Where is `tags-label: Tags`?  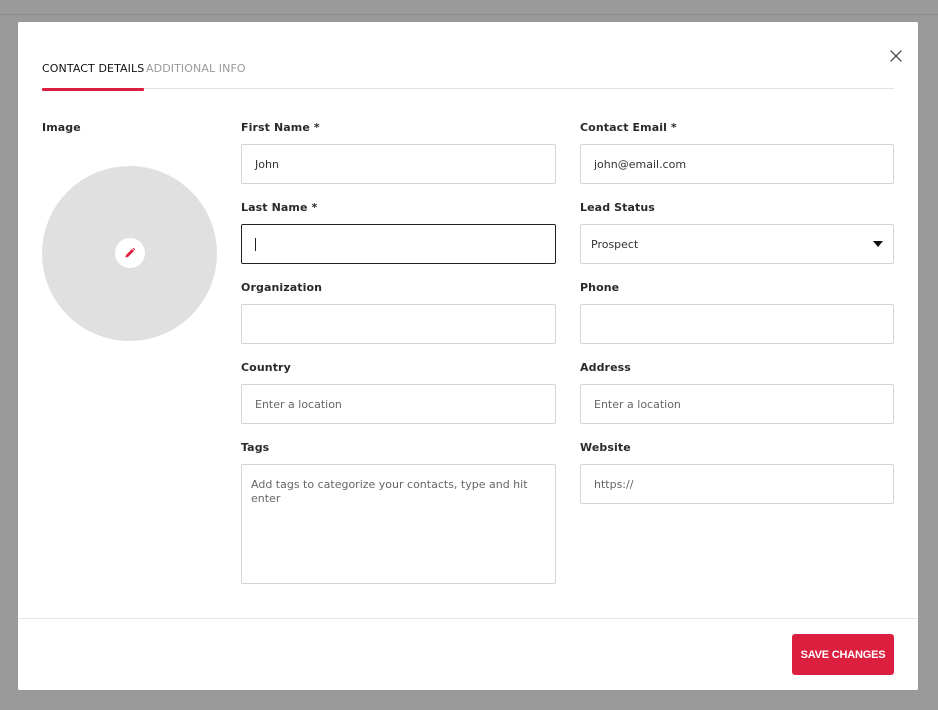 tags-label: Tags is located at coordinates (255, 447).